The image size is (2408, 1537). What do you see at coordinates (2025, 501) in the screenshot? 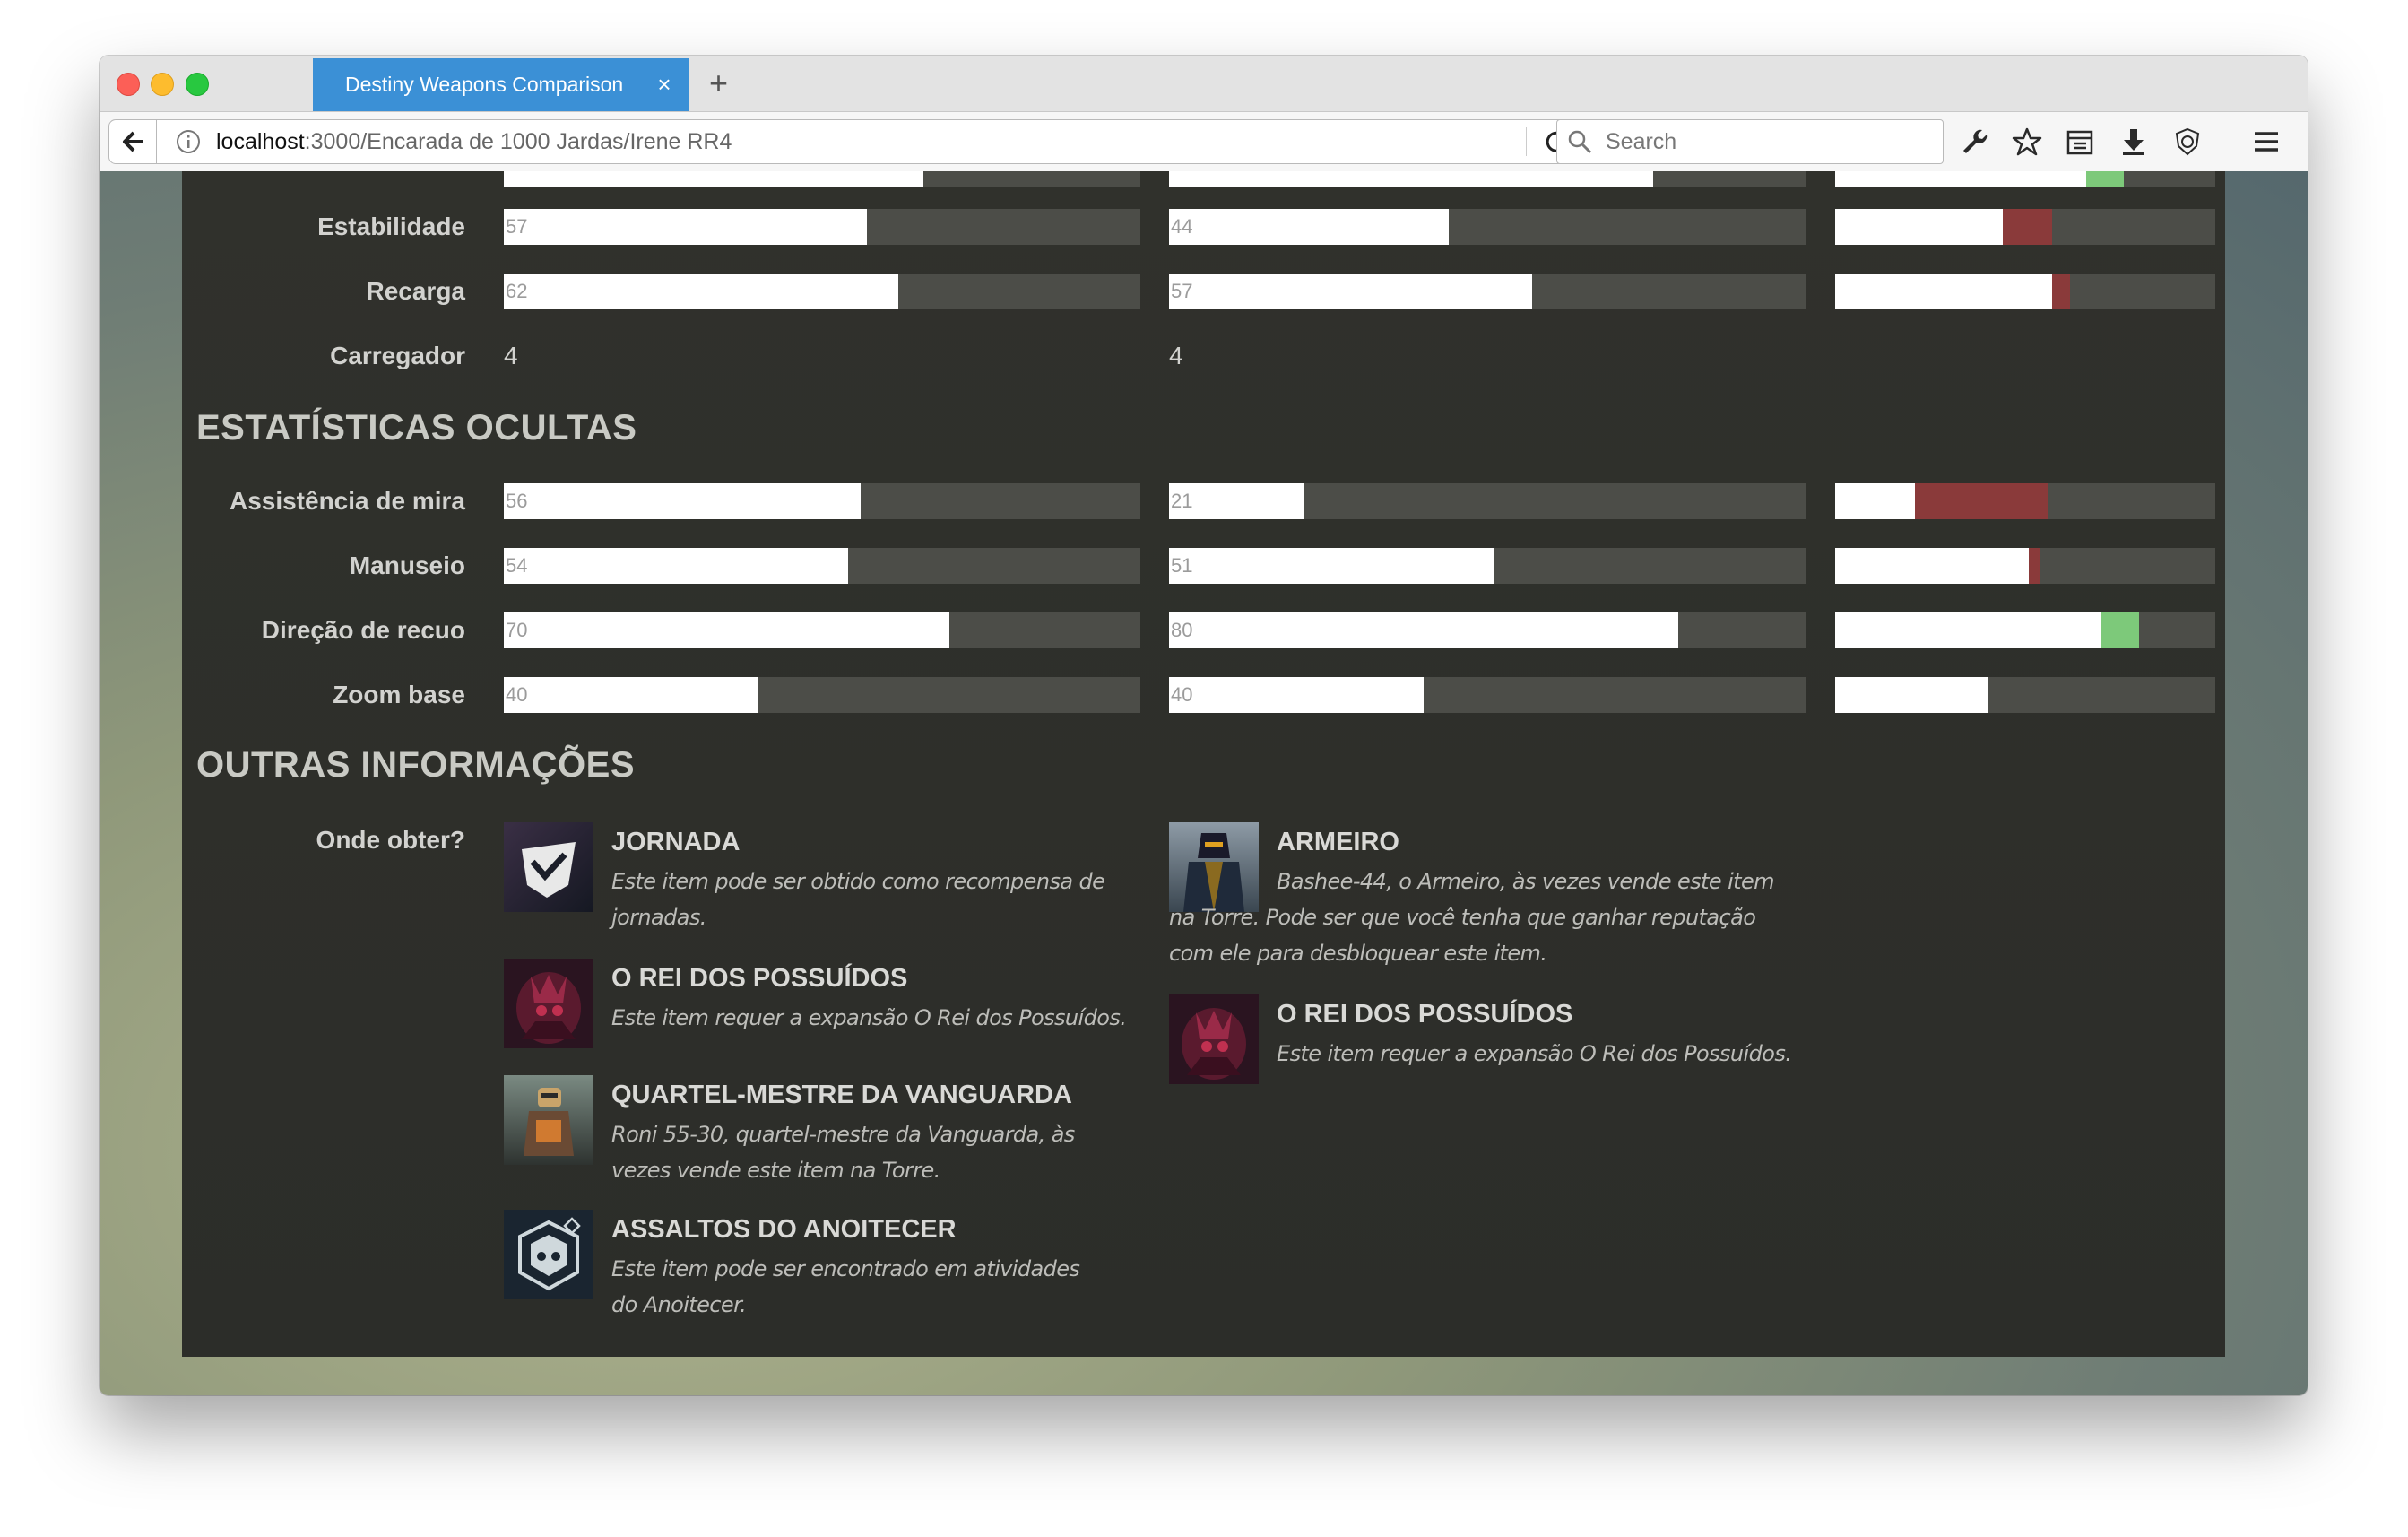
I see `compare-bar-aim-assist` at bounding box center [2025, 501].